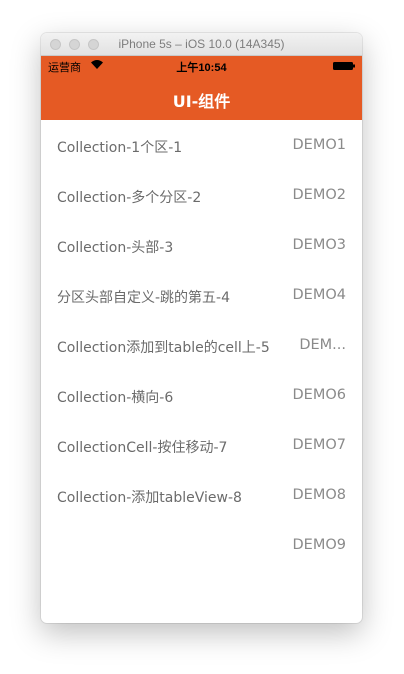  I want to click on row-title: Collection添加到table的cell上-5, so click(163, 348).